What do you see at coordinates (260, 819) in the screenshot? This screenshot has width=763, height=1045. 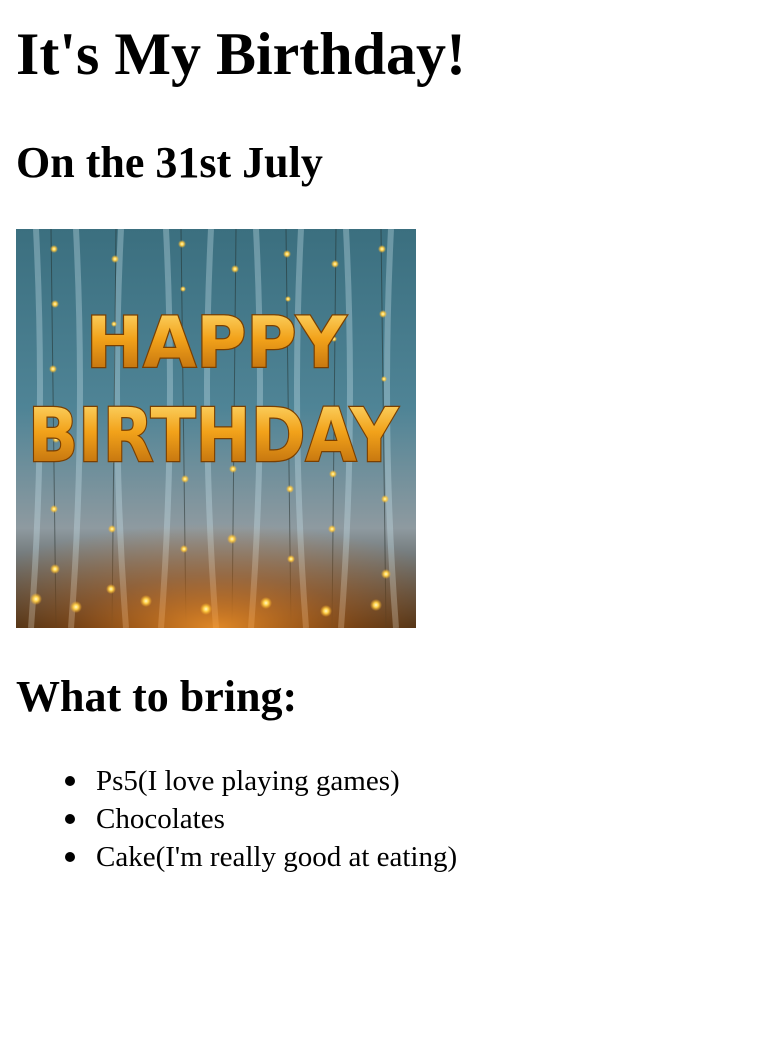 I see `list-item: Chocolates` at bounding box center [260, 819].